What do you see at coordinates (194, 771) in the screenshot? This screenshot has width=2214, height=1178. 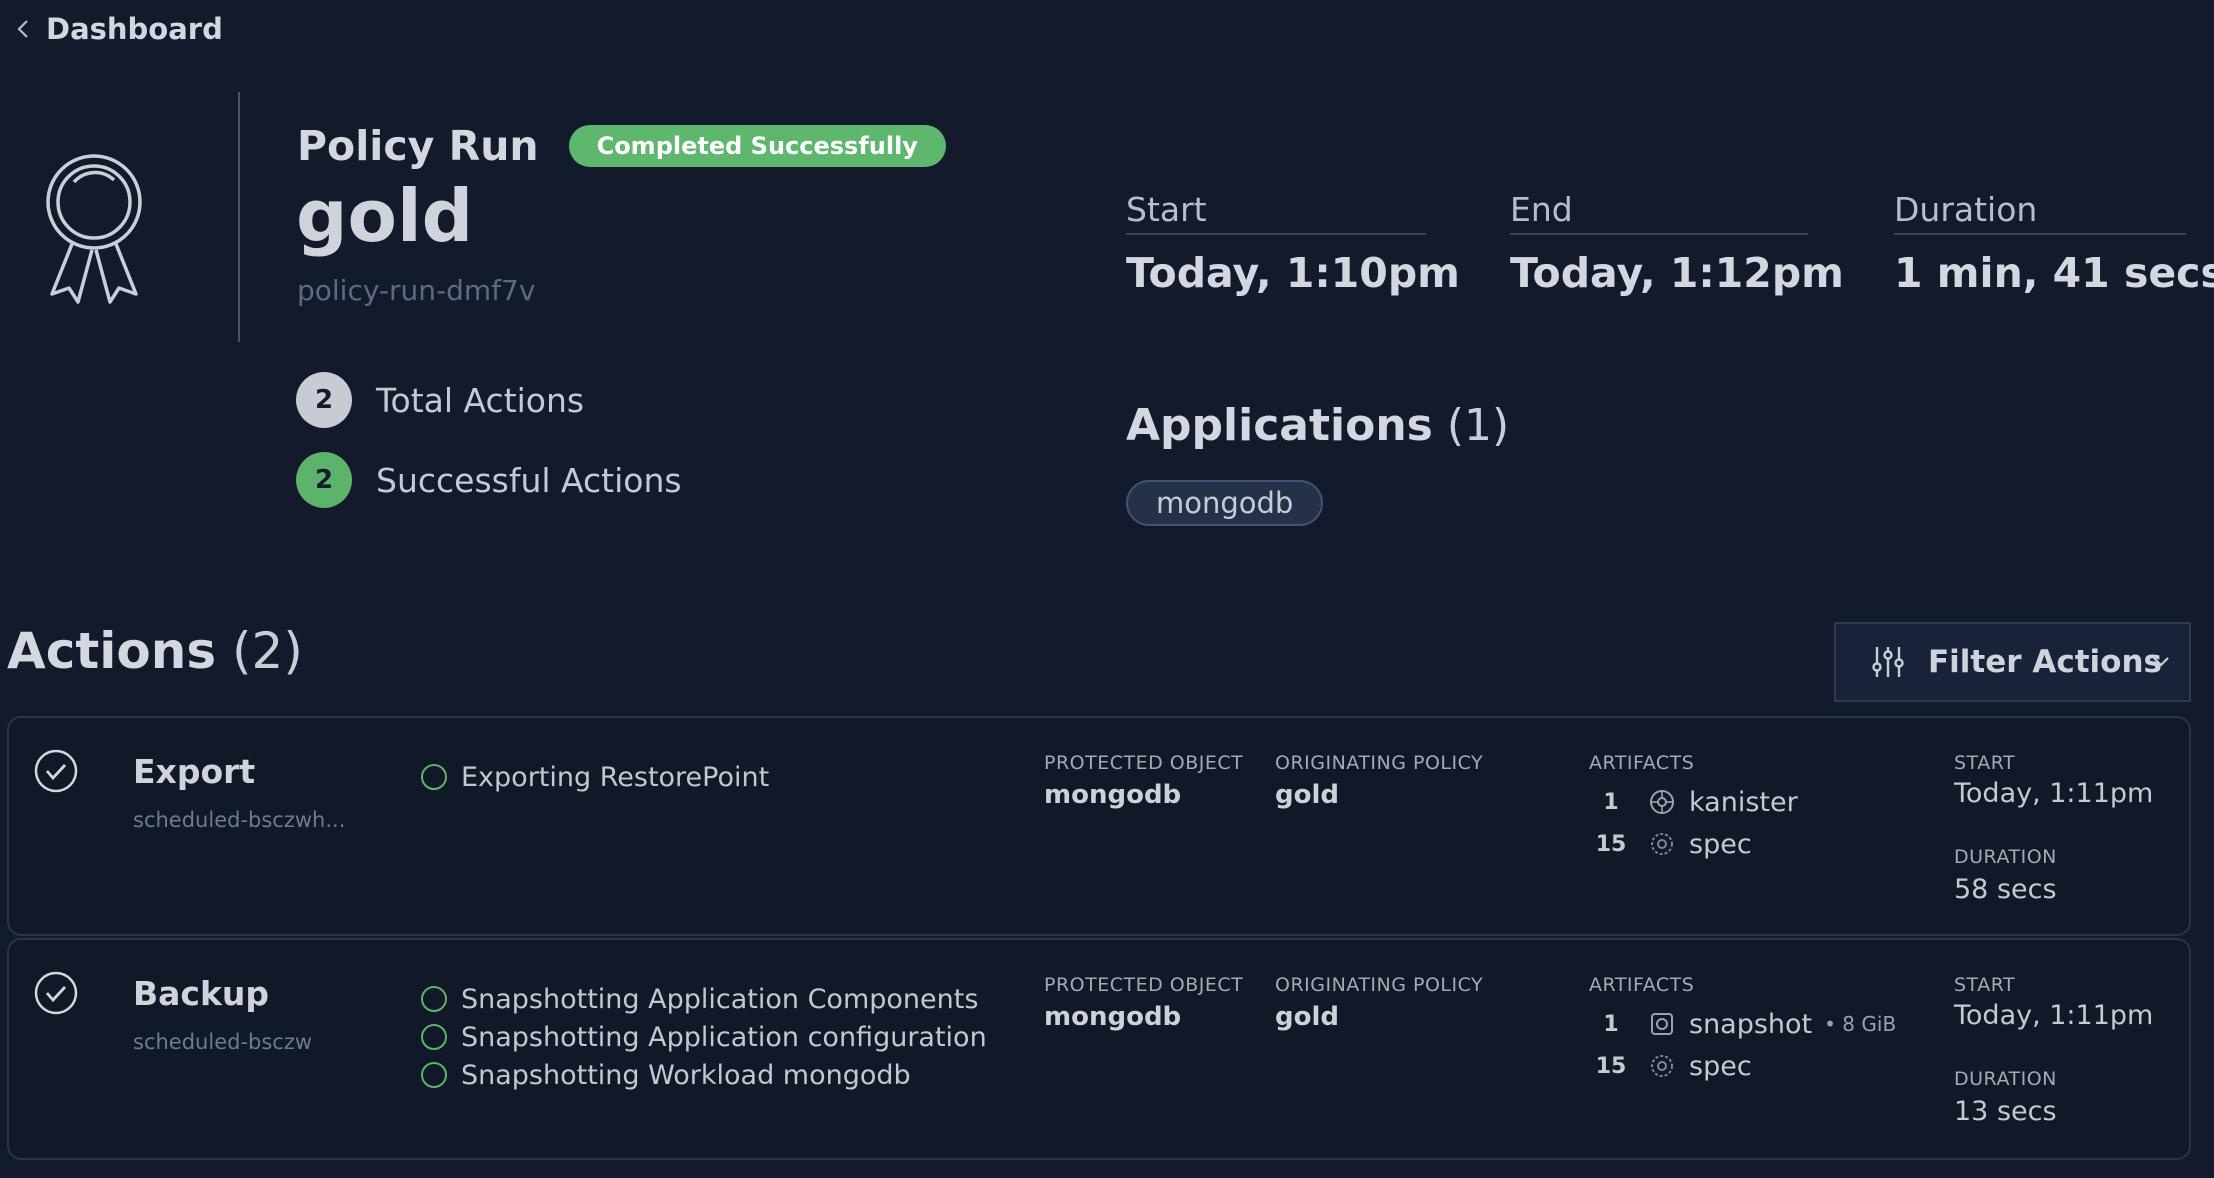 I see `action-name: Export` at bounding box center [194, 771].